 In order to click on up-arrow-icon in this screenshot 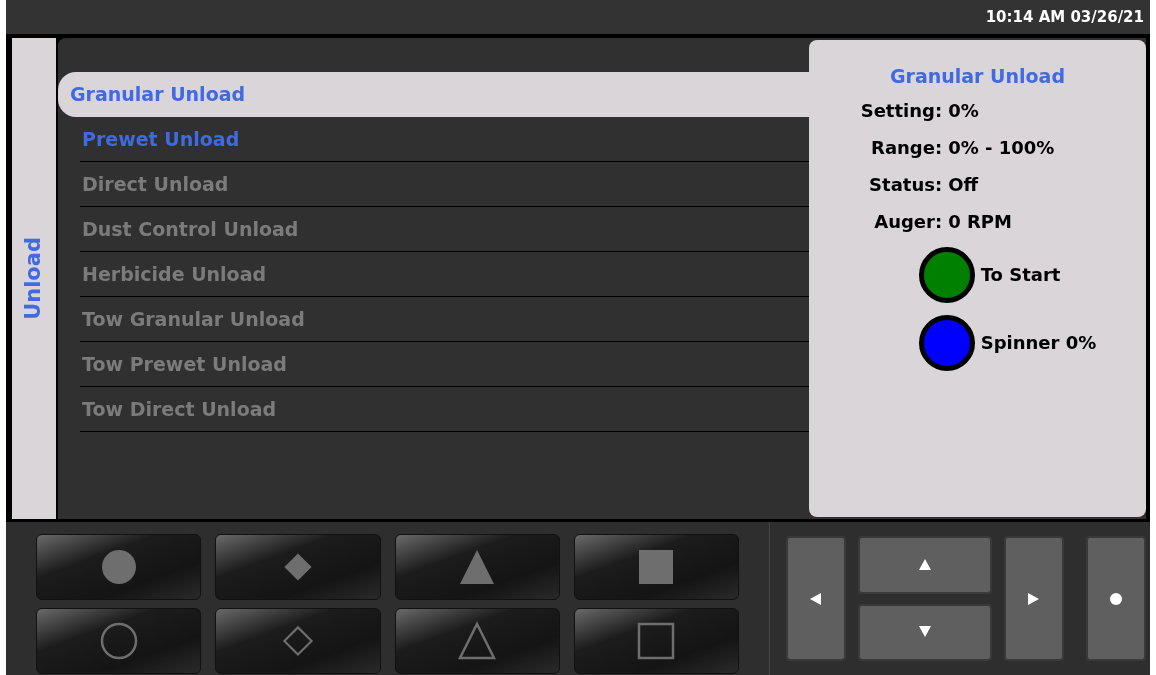, I will do `click(925, 564)`.